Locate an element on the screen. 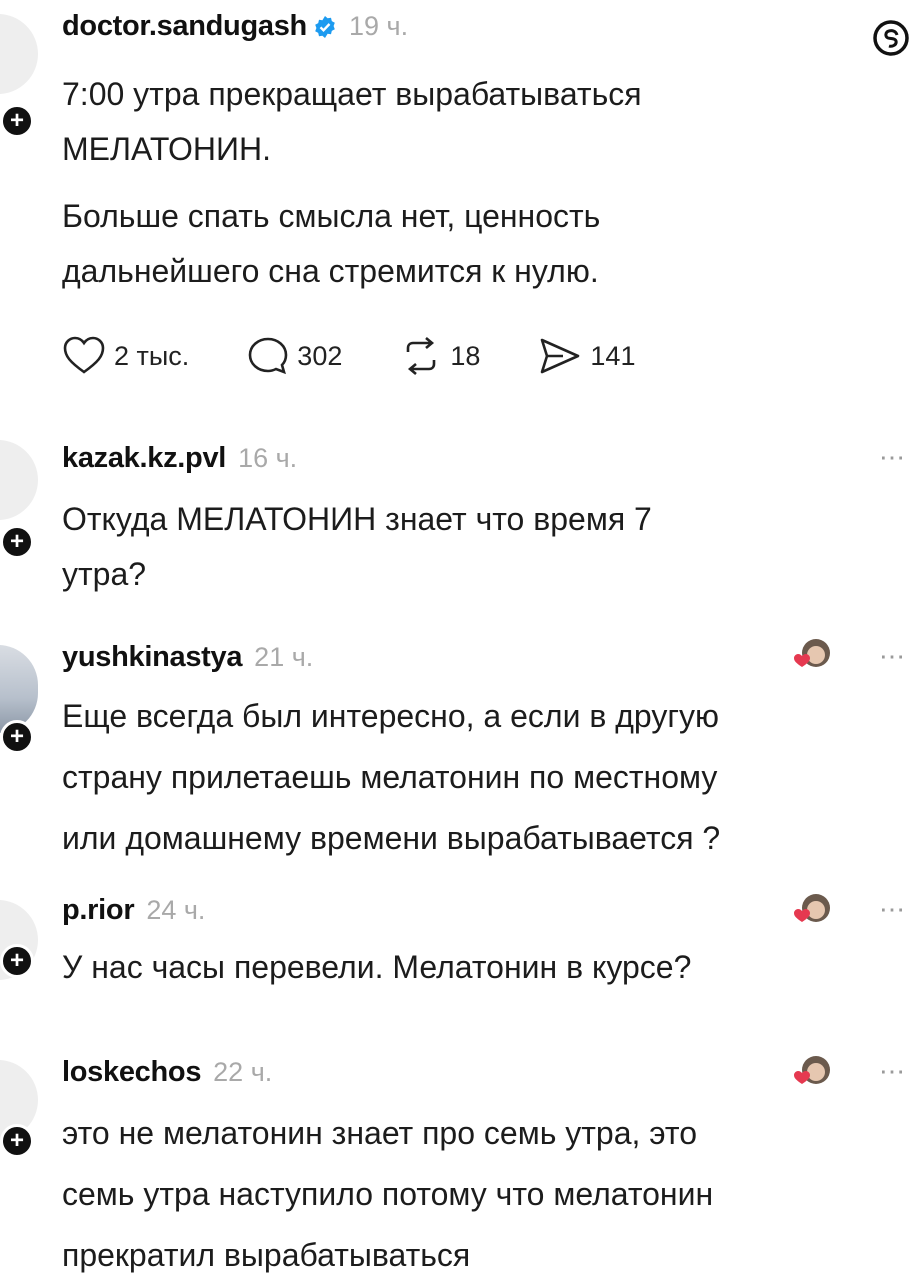  threads-logo-icon is located at coordinates (891, 38).